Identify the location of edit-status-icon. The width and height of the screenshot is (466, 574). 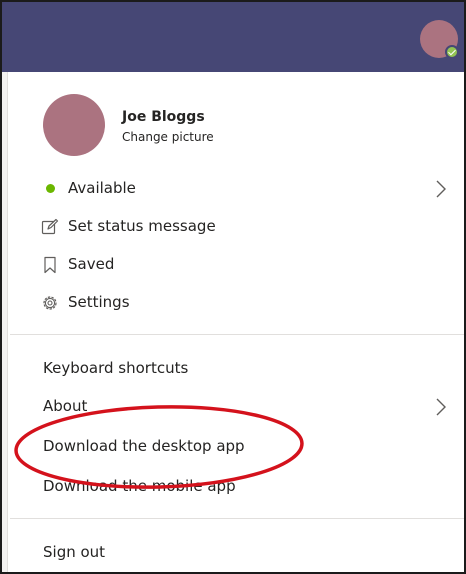
(50, 227).